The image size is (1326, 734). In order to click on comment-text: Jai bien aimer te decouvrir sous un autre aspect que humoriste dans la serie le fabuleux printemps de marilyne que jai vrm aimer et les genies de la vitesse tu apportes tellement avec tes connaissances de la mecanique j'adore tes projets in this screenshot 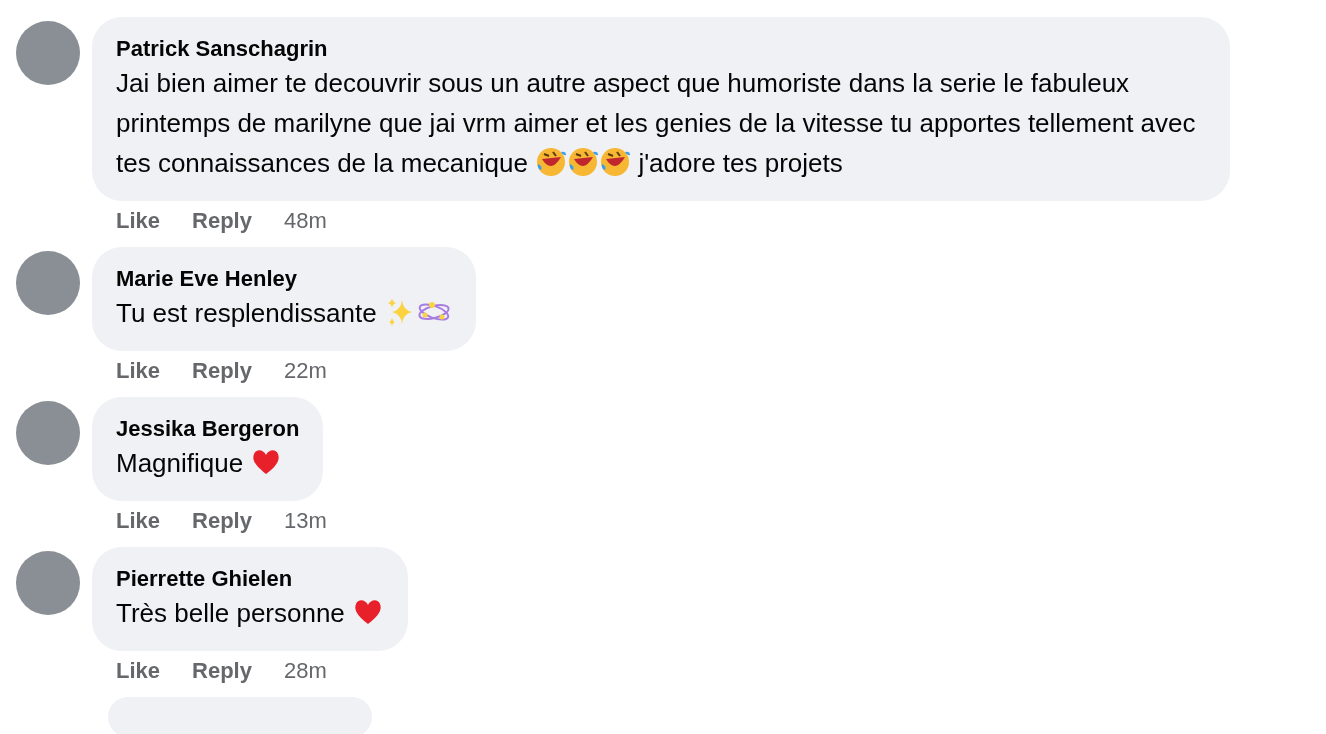, I will do `click(656, 123)`.